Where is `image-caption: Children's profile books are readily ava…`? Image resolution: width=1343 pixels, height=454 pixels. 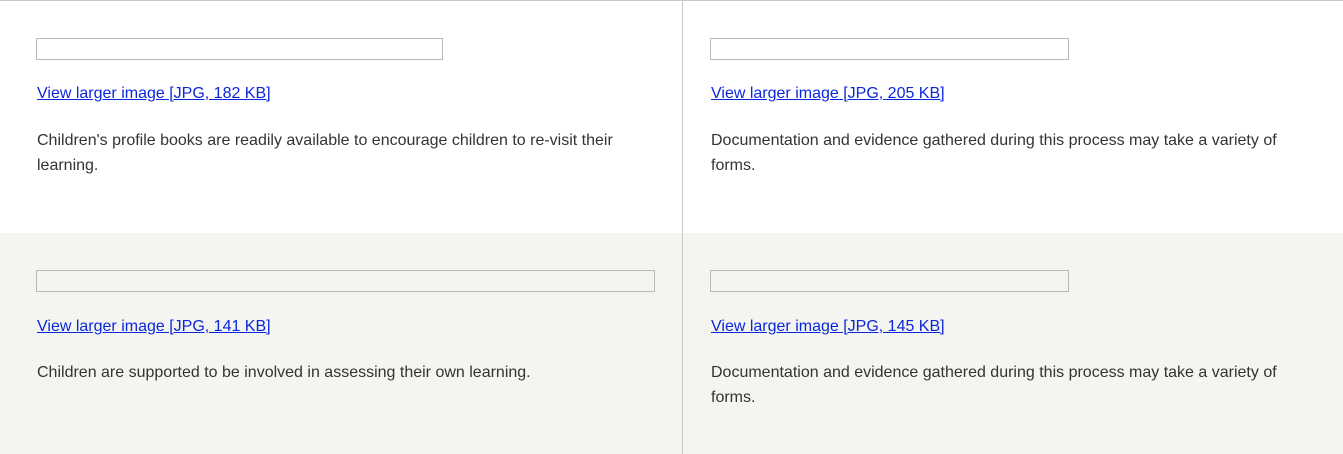 image-caption: Children's profile books are readily ava… is located at coordinates (325, 153).